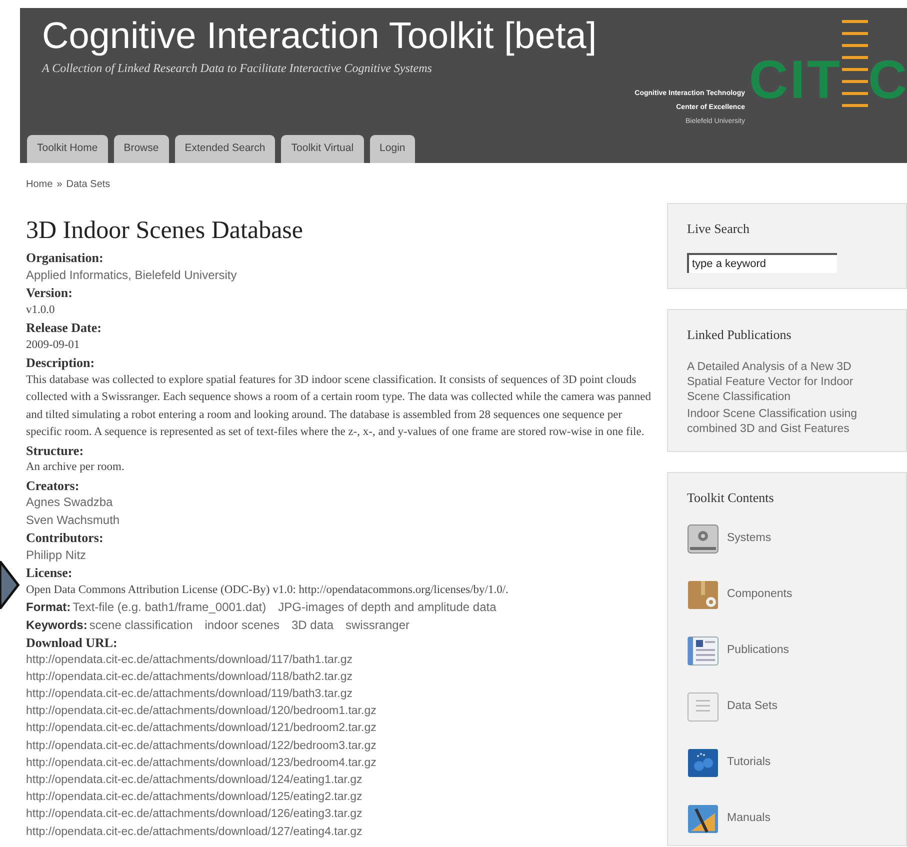  What do you see at coordinates (779, 382) in the screenshot?
I see `publication-link: A Detailed Analysis of a New 3D Spatial Feature Vector for Indoor Scene Classification` at bounding box center [779, 382].